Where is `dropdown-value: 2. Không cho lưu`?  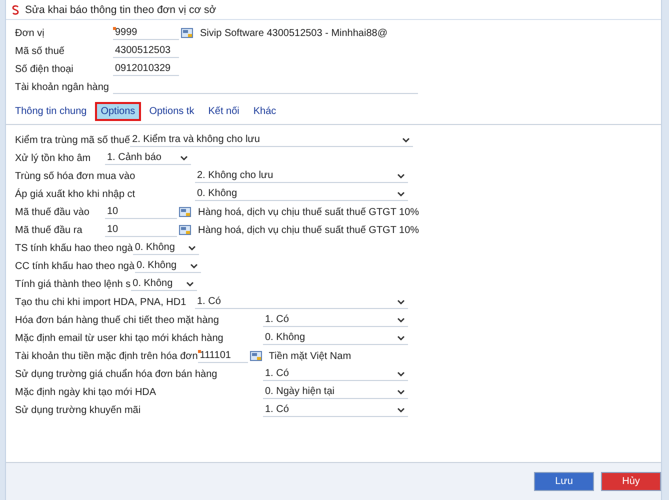
dropdown-value: 2. Không cho lưu is located at coordinates (235, 175).